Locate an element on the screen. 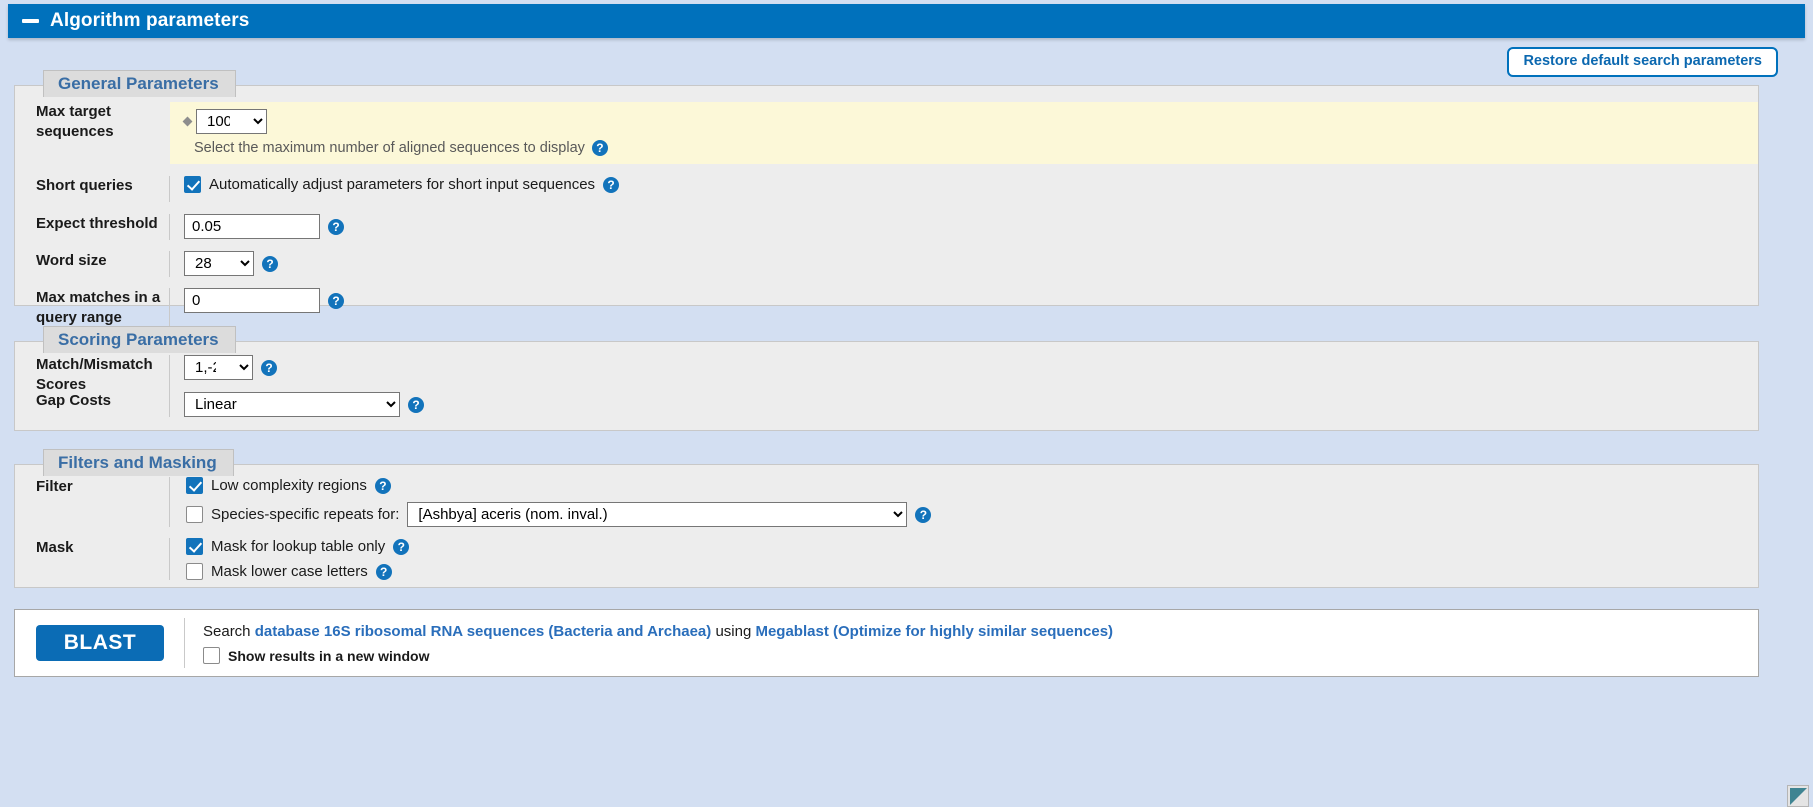 The width and height of the screenshot is (1813, 807). label-short-queries: Short queries is located at coordinates (84, 185).